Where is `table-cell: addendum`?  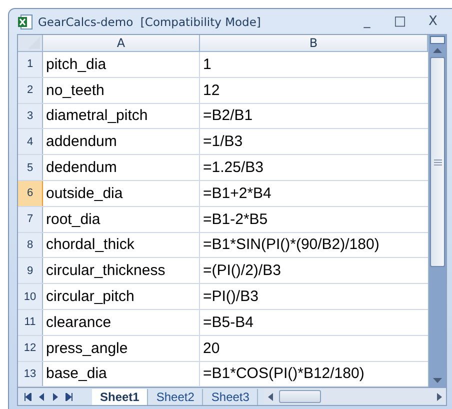 table-cell: addendum is located at coordinates (121, 141).